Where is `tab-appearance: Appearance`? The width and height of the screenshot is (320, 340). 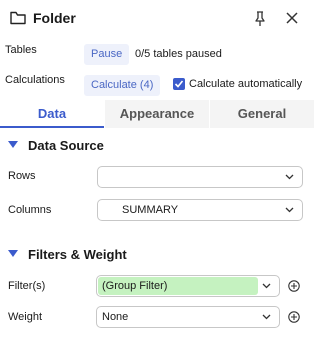
tab-appearance: Appearance is located at coordinates (157, 114).